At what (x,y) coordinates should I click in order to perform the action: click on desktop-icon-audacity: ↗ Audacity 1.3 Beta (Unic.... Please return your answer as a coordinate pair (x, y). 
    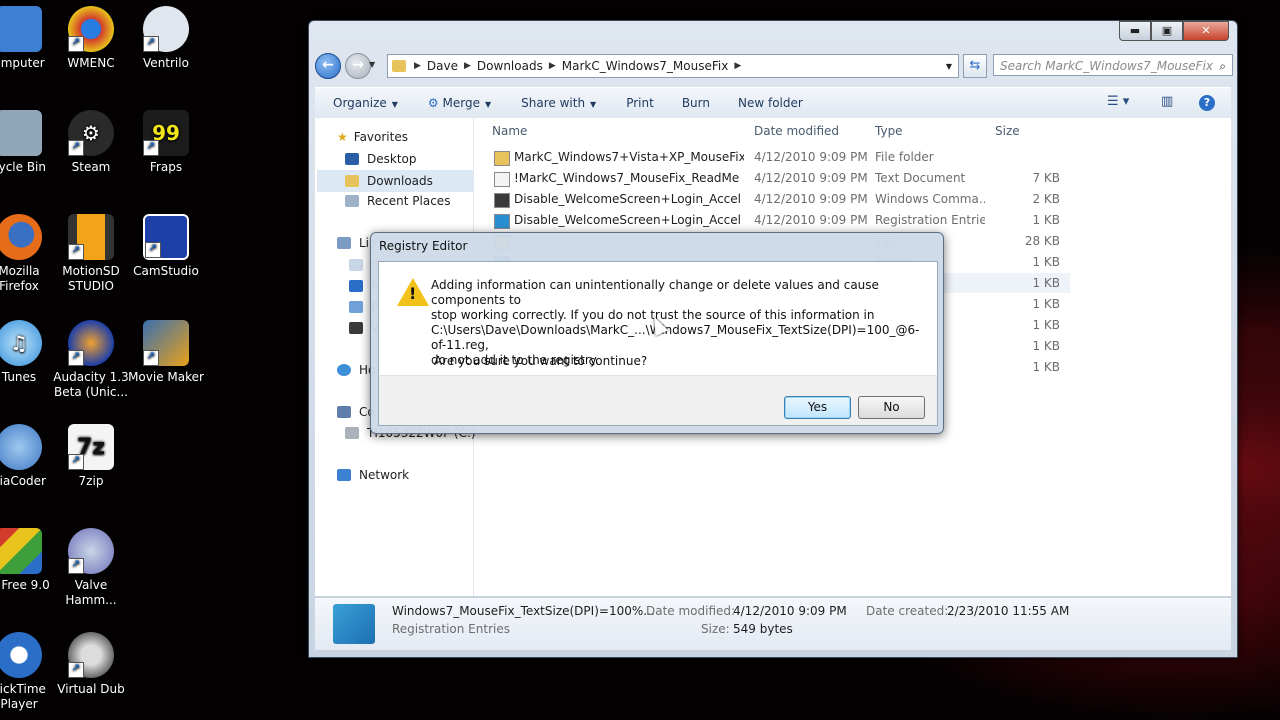
    Looking at the image, I should click on (91, 360).